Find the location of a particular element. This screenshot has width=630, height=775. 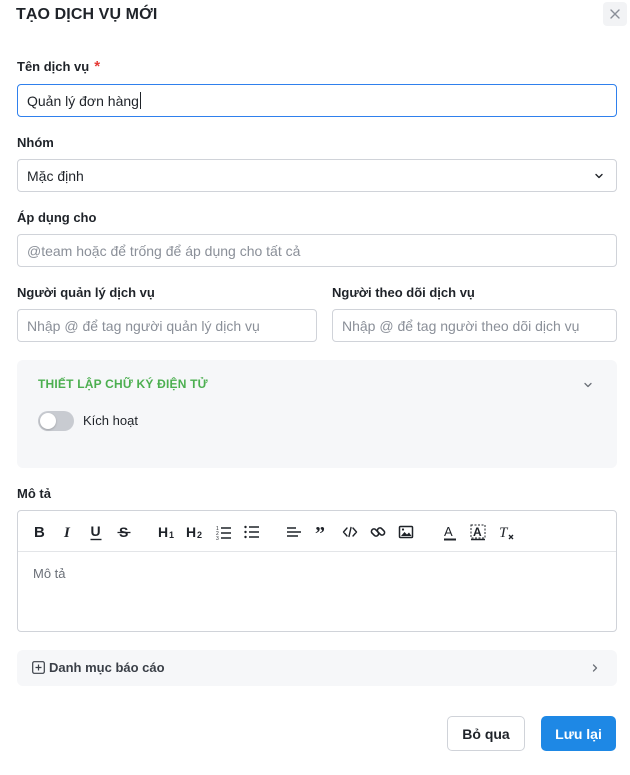

followers-placeholder: Nhập @ để tag người theo dõi dịch vụ is located at coordinates (461, 325).